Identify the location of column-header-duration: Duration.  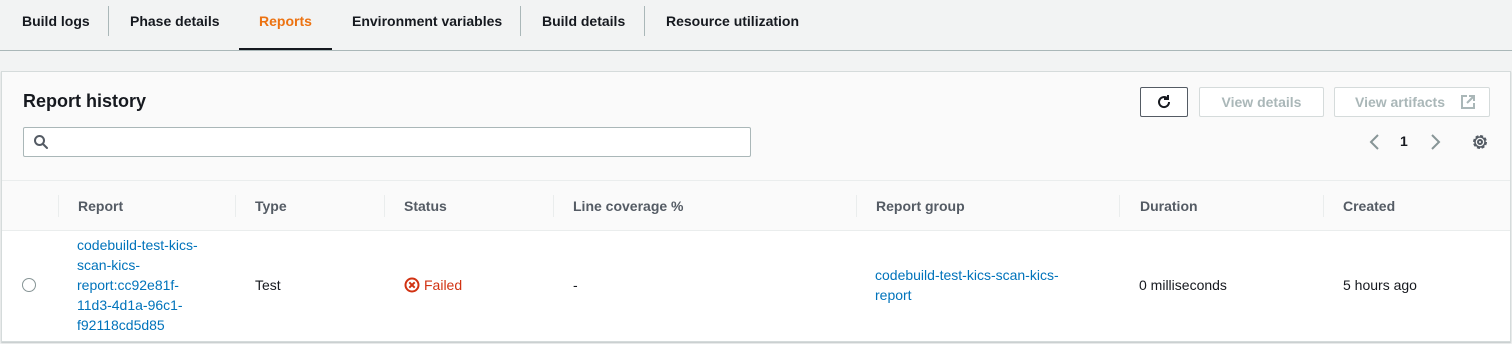
(1169, 206).